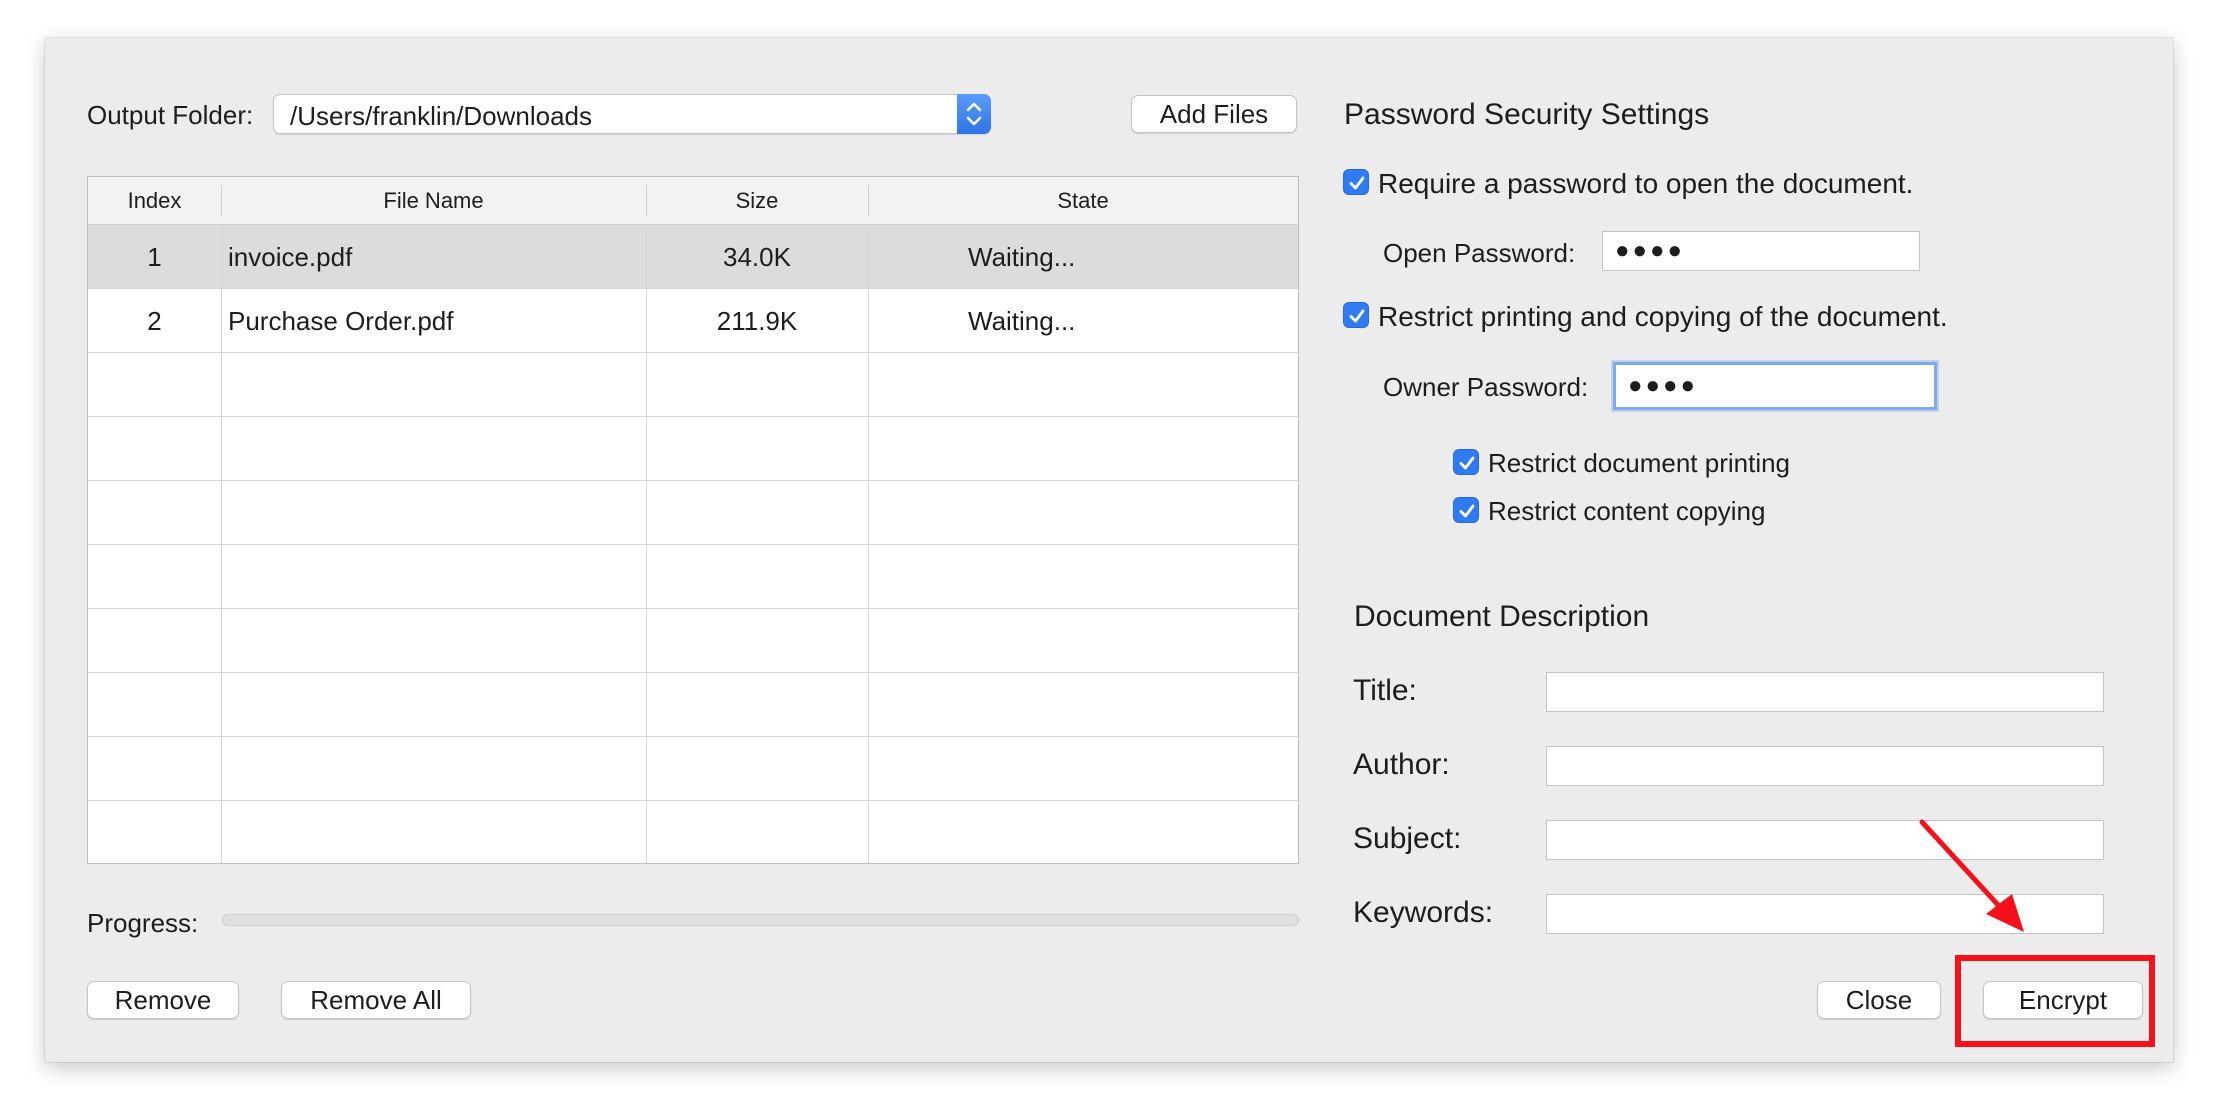 The width and height of the screenshot is (2218, 1114). Describe the element at coordinates (1502, 616) in the screenshot. I see `document-description-heading: Document Description` at that location.